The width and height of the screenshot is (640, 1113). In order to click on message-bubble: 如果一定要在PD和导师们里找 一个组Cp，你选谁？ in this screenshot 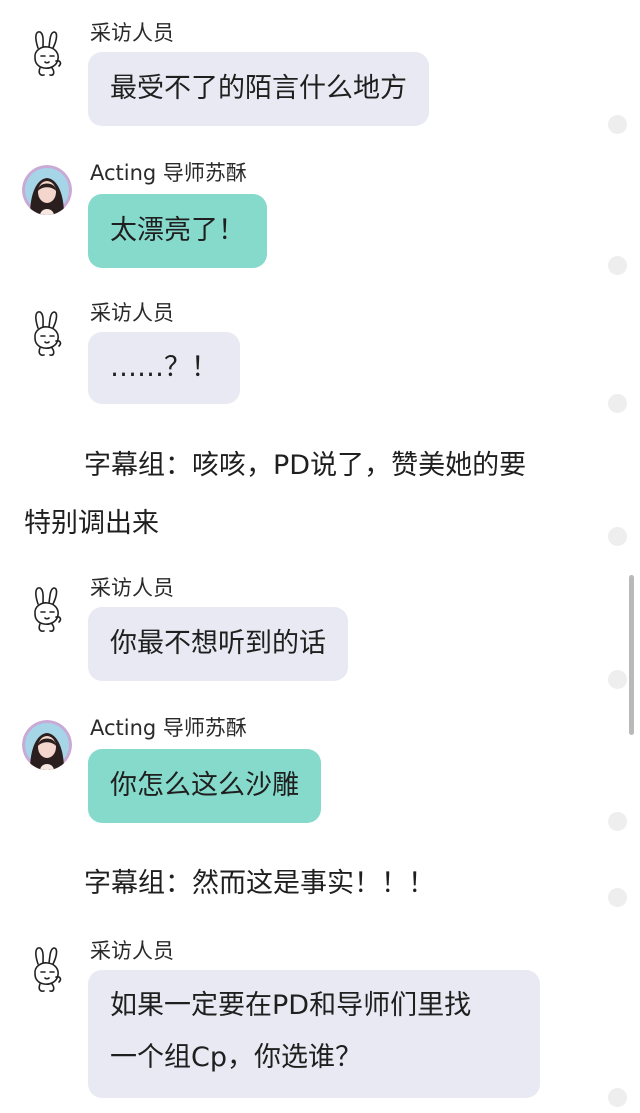, I will do `click(314, 1034)`.